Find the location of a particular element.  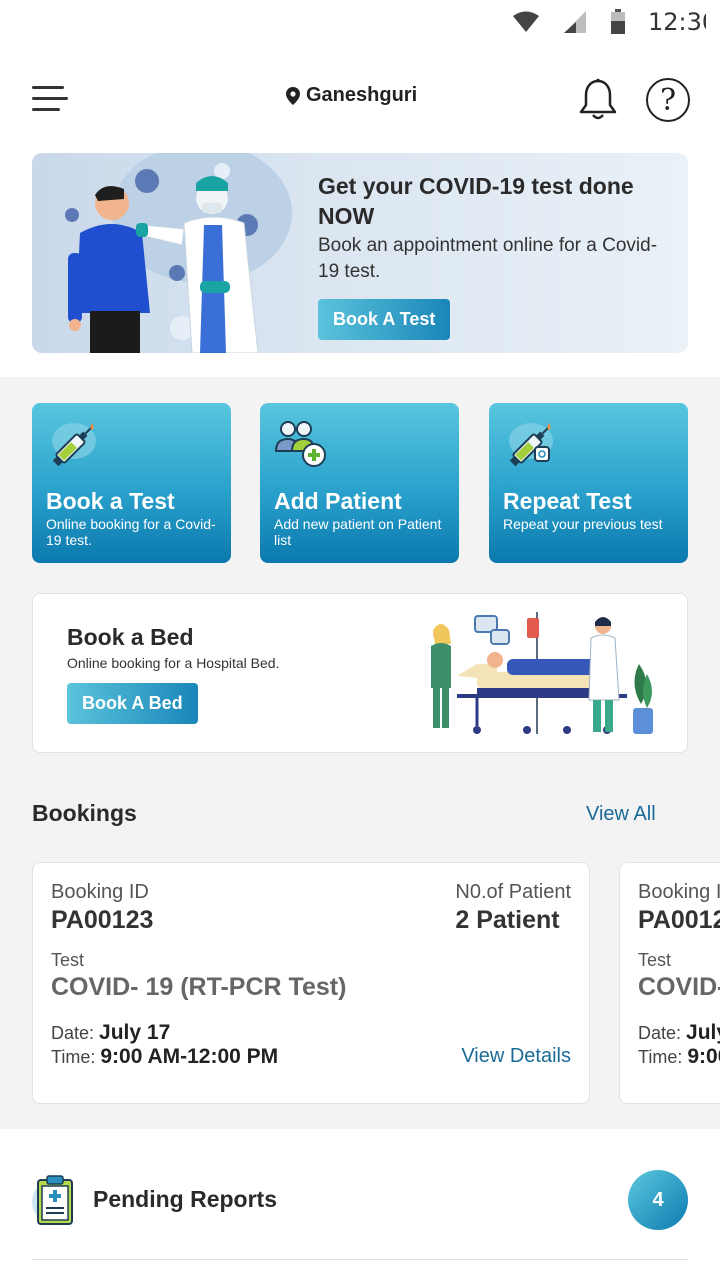

add-patient-icon is located at coordinates (300, 444).